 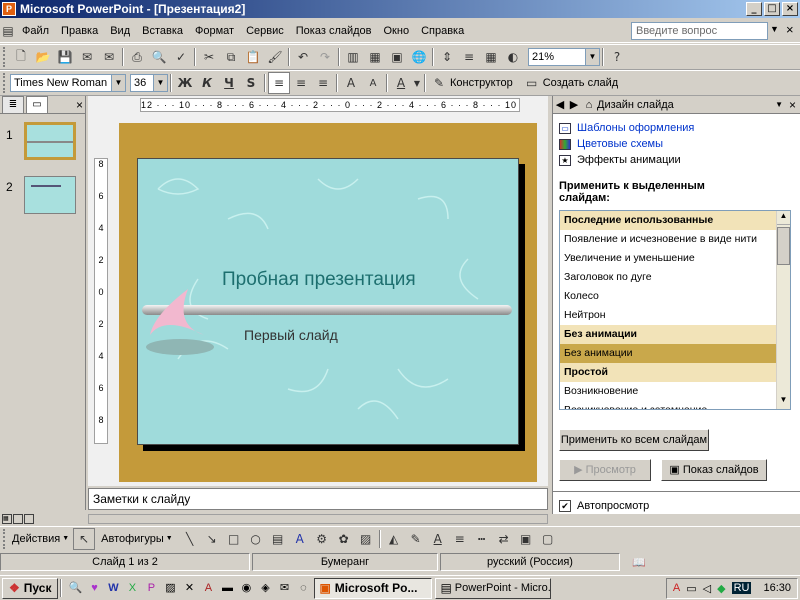 I want to click on normal-view-icon: ▦, so click(x=7, y=519).